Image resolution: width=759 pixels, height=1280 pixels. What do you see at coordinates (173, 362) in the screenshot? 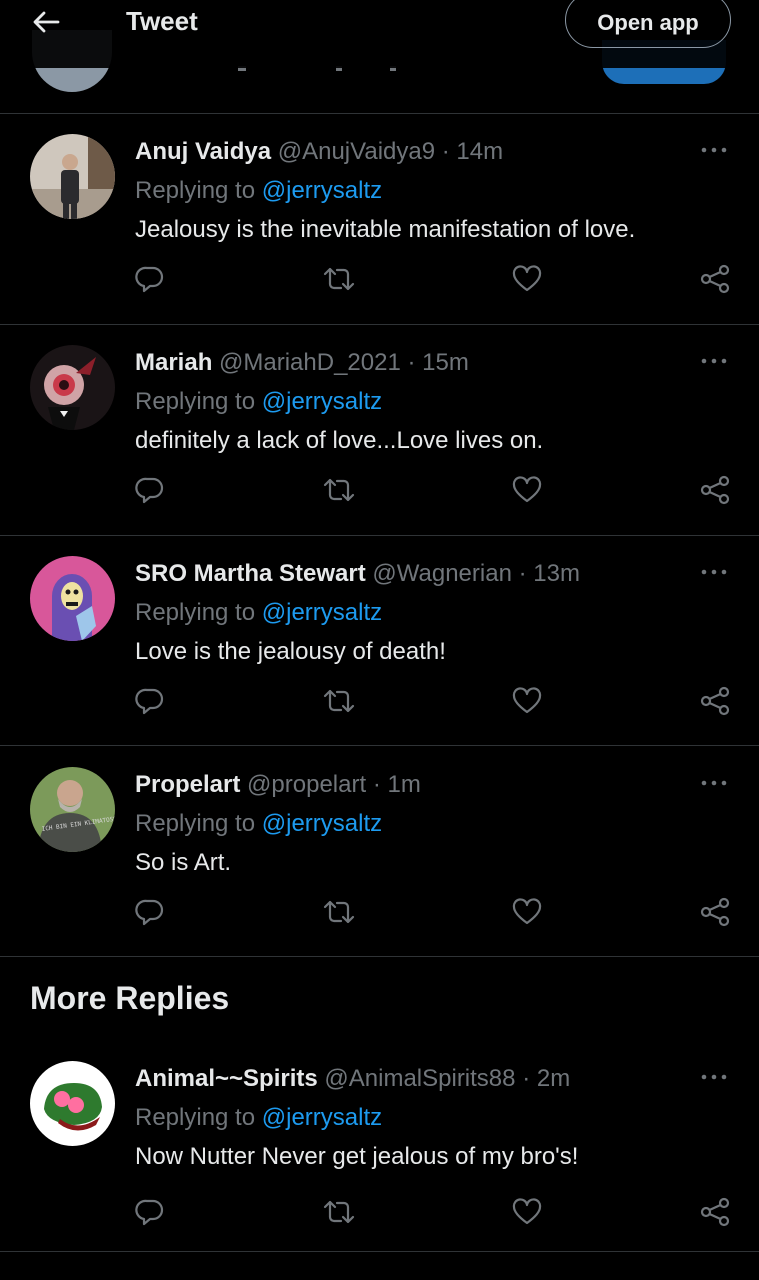
I see `display-name: Mariah` at bounding box center [173, 362].